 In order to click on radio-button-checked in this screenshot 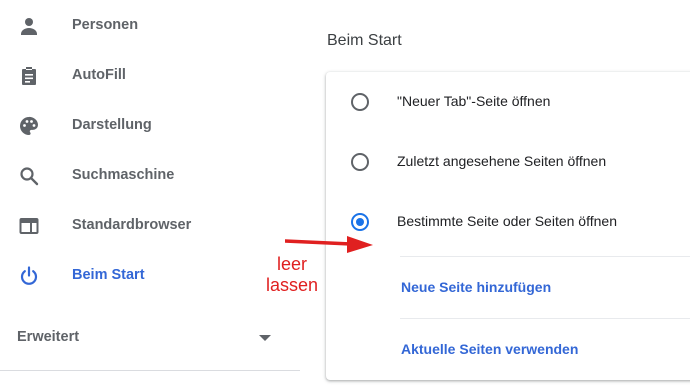, I will do `click(360, 222)`.